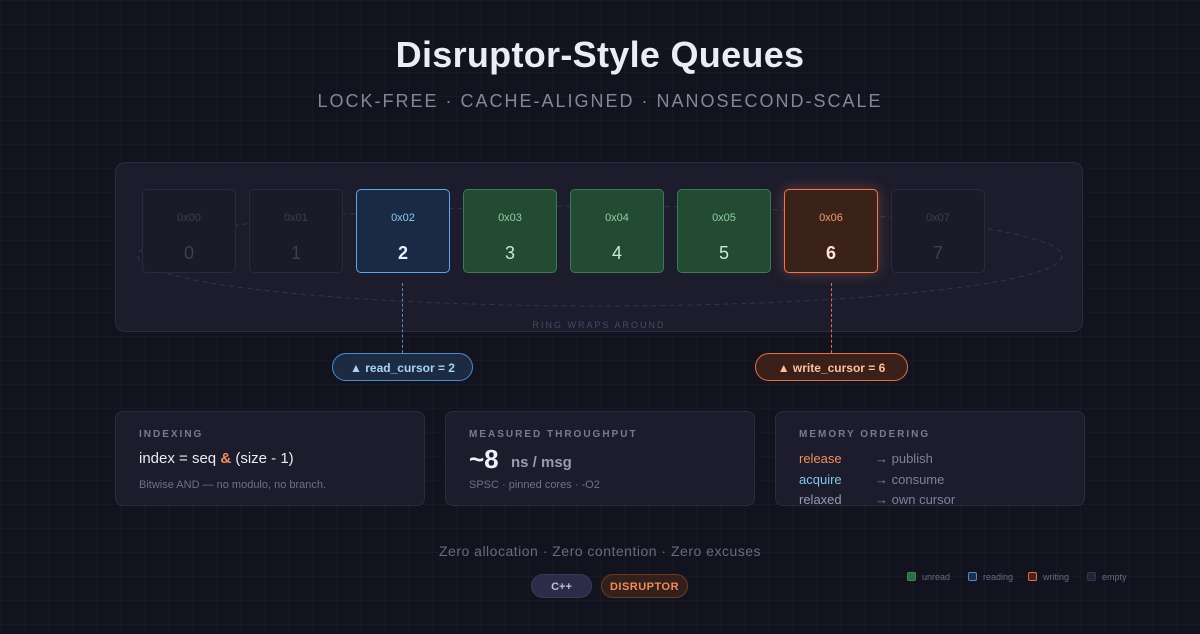 Image resolution: width=1200 pixels, height=634 pixels. What do you see at coordinates (866, 458) in the screenshot?
I see `ordering-row-release: release → publish` at bounding box center [866, 458].